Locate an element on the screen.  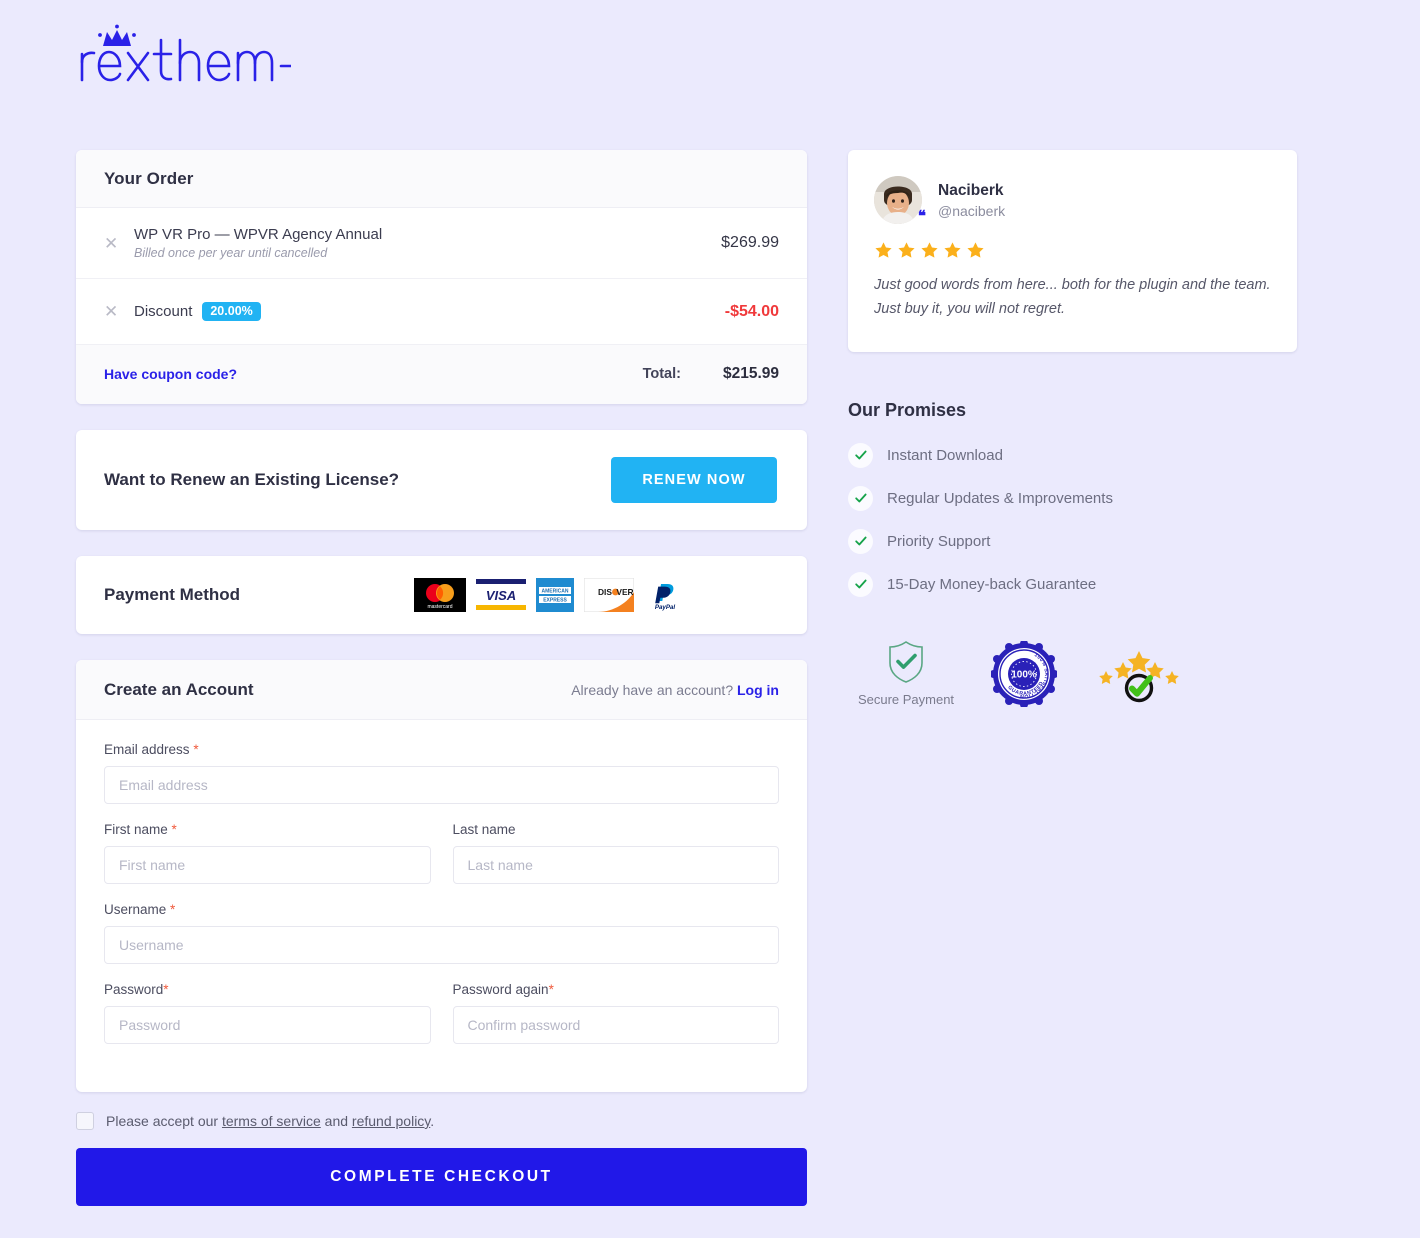
order-total: Total: $215.99 is located at coordinates (711, 374).